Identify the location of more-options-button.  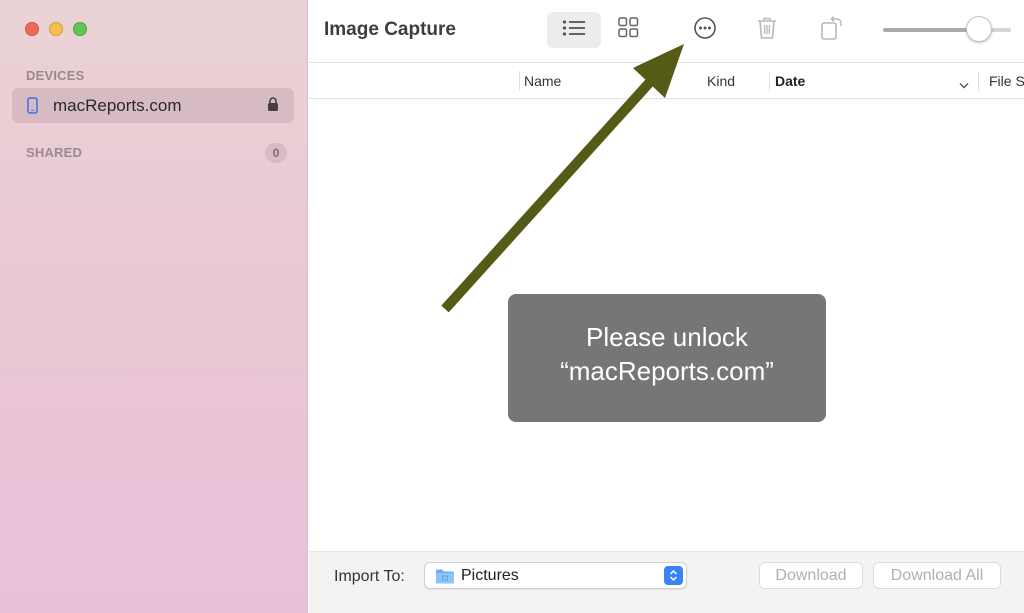
(705, 30).